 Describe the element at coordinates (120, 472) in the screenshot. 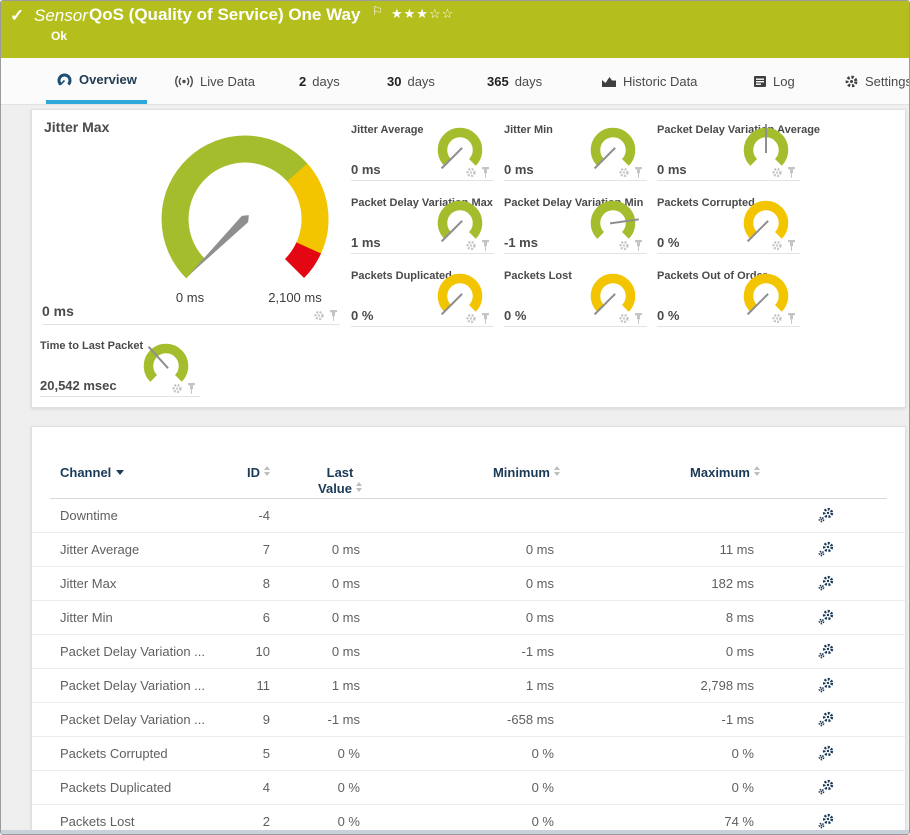

I see `caret-down-icon` at that location.